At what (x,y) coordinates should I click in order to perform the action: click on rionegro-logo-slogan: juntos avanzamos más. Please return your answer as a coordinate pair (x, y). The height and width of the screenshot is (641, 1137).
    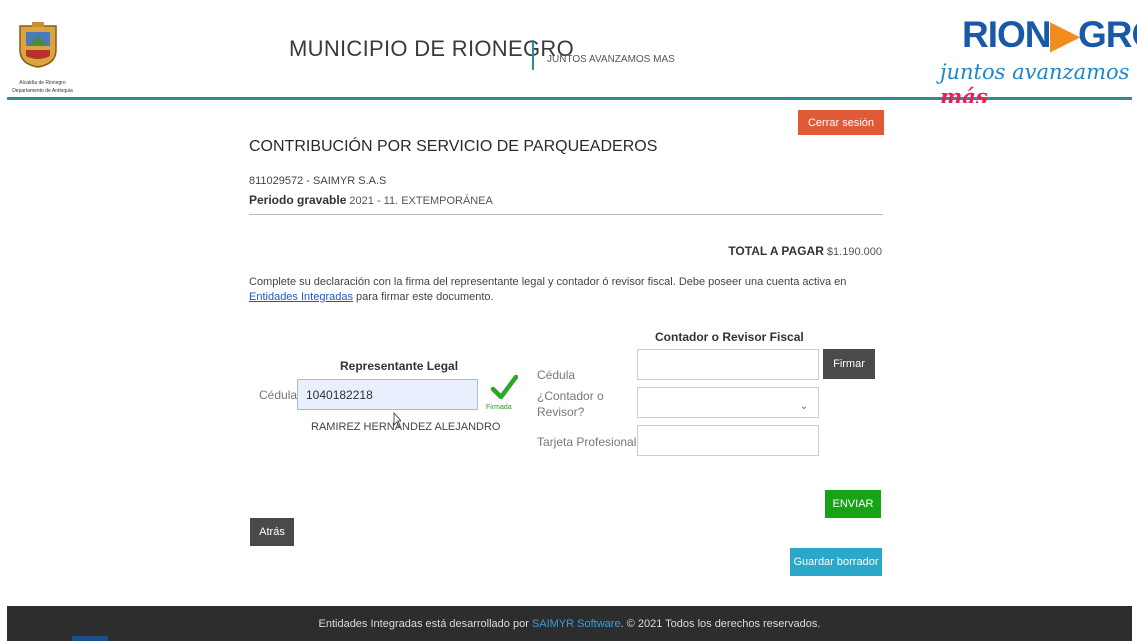
    Looking at the image, I should click on (1036, 84).